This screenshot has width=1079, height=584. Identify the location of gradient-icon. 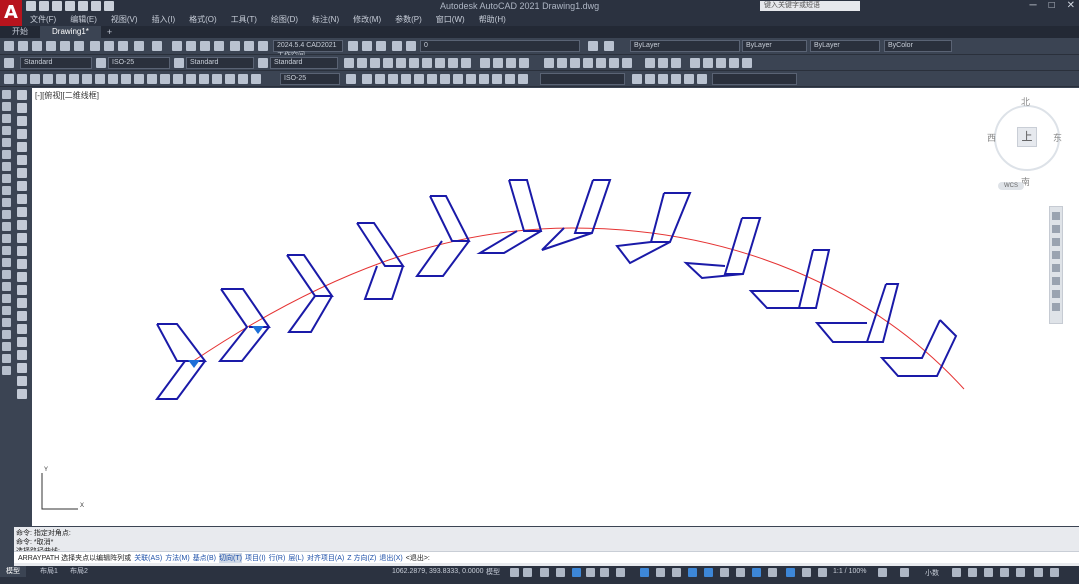
(22, 199).